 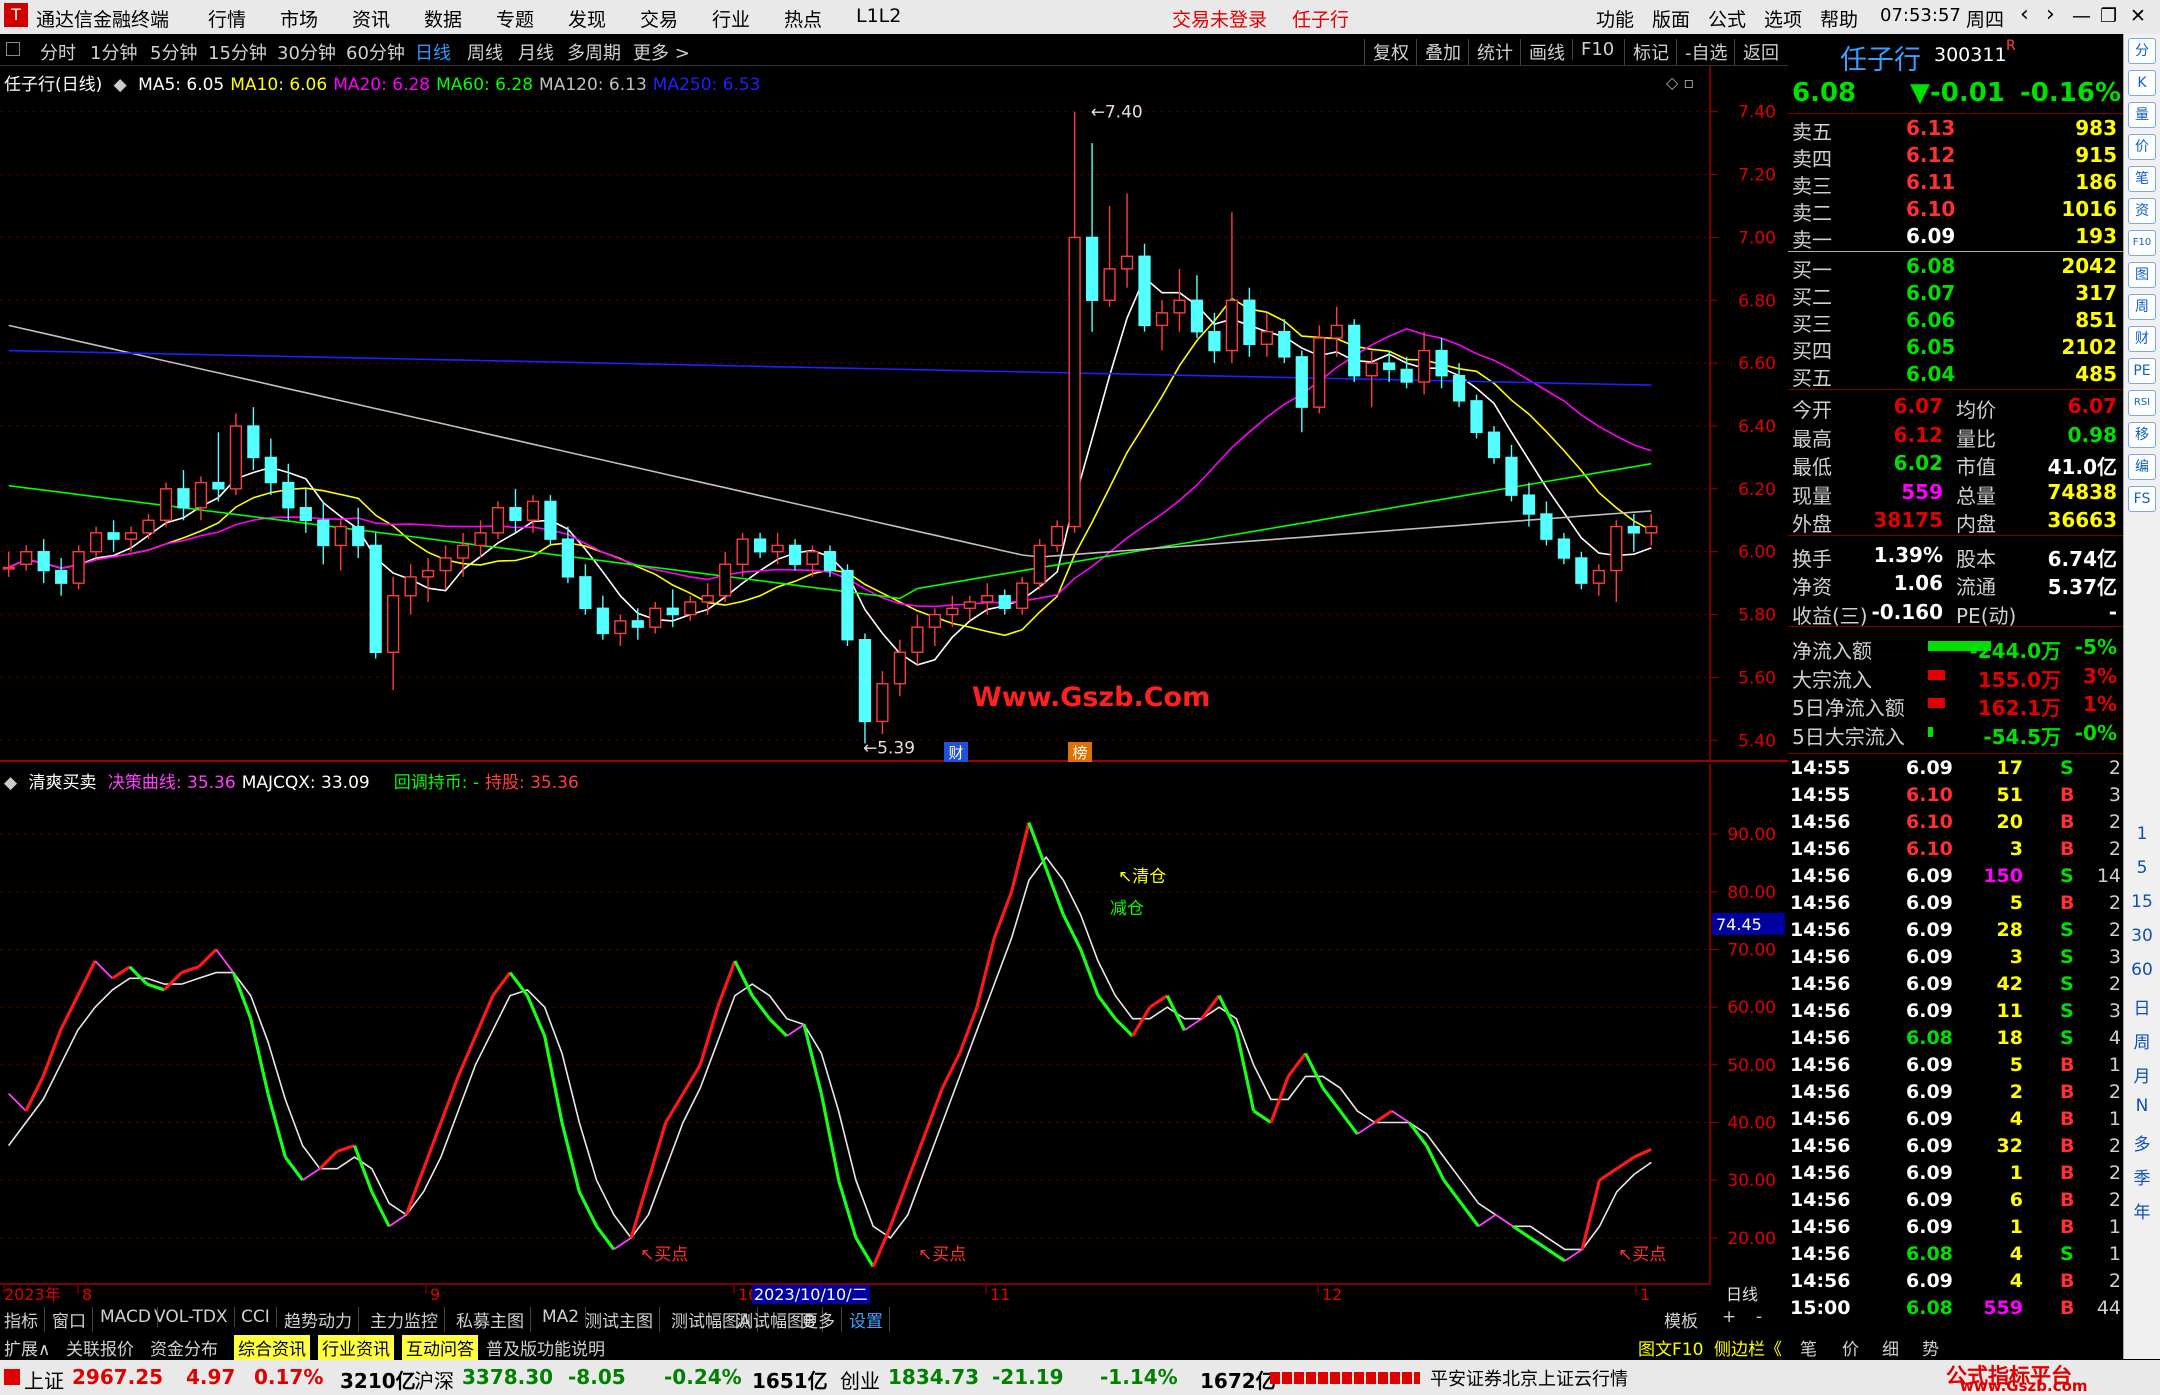 I want to click on period-intraday: 分时, so click(x=58, y=52).